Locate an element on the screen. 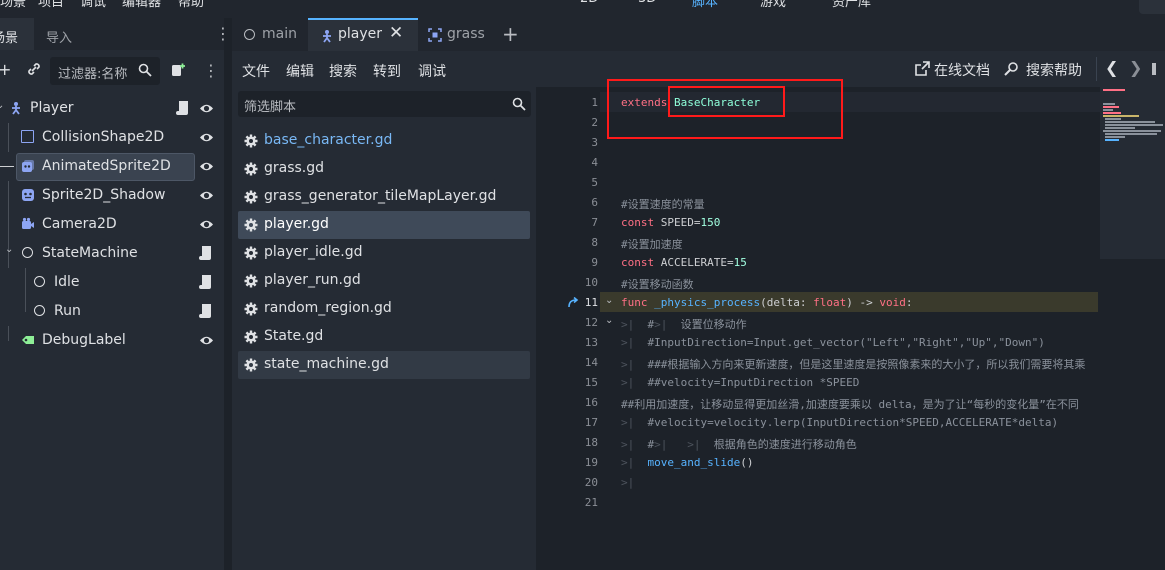 This screenshot has height=570, width=1165. line-number: 5 is located at coordinates (594, 182).